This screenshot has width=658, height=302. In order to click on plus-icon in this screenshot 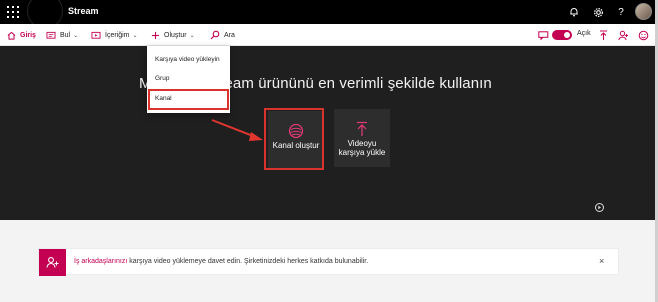, I will do `click(155, 35)`.